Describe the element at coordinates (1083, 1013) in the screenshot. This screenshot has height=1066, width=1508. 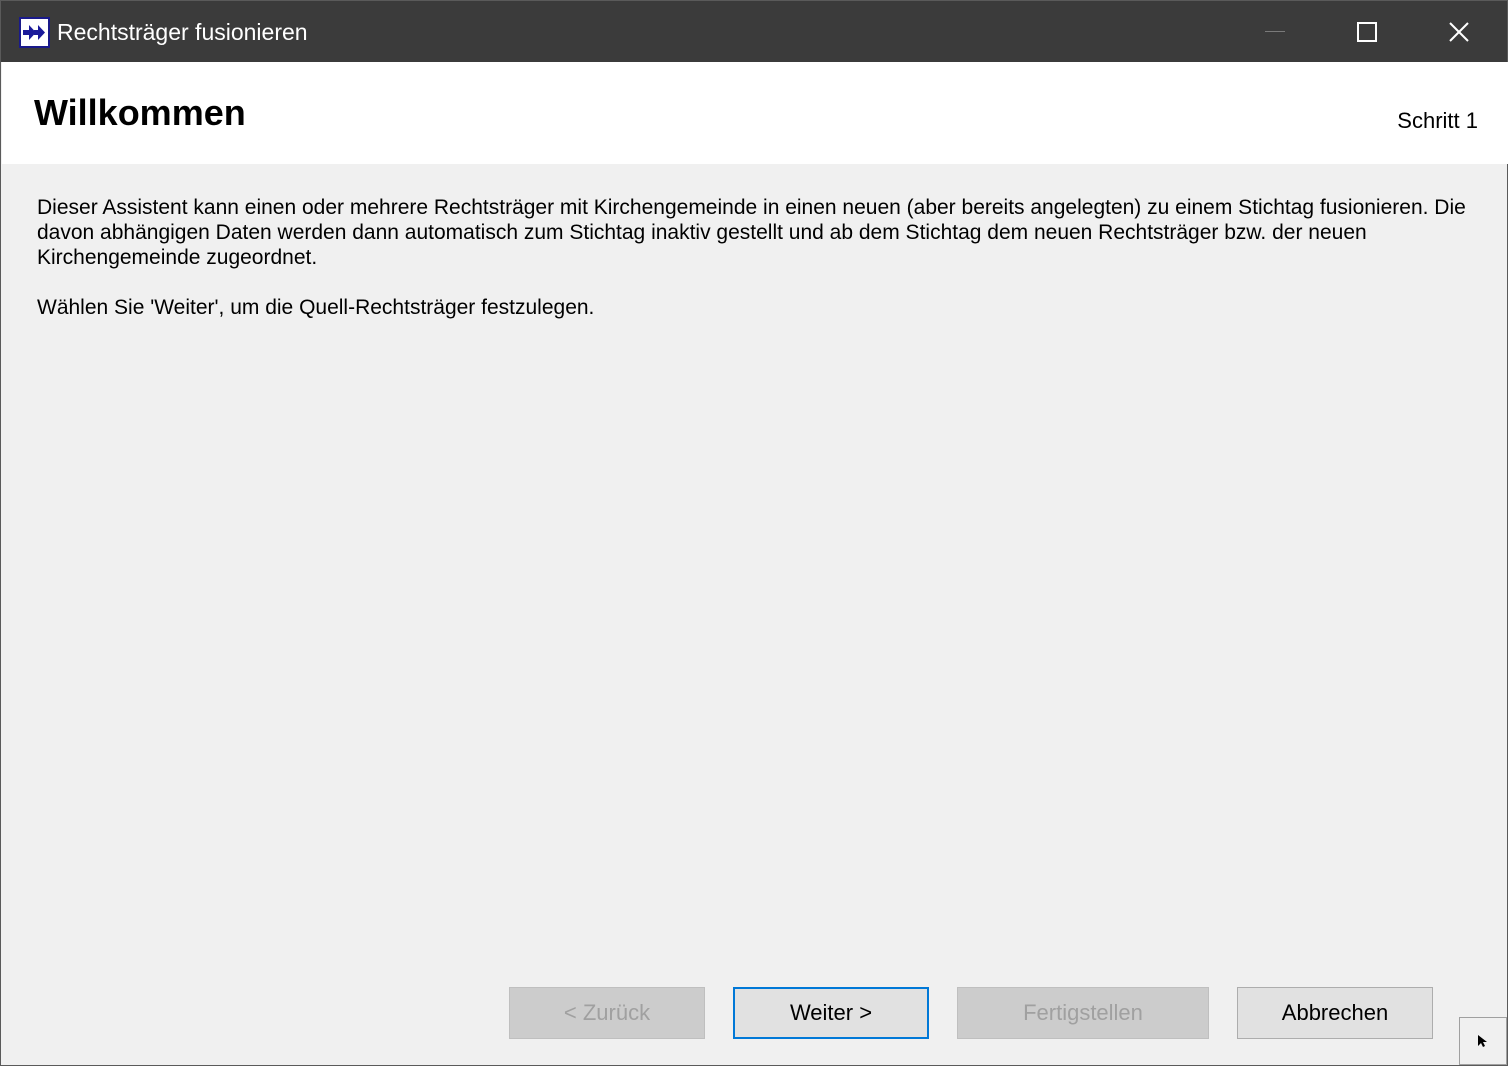
I see `finish-button: Fertigstellen` at that location.